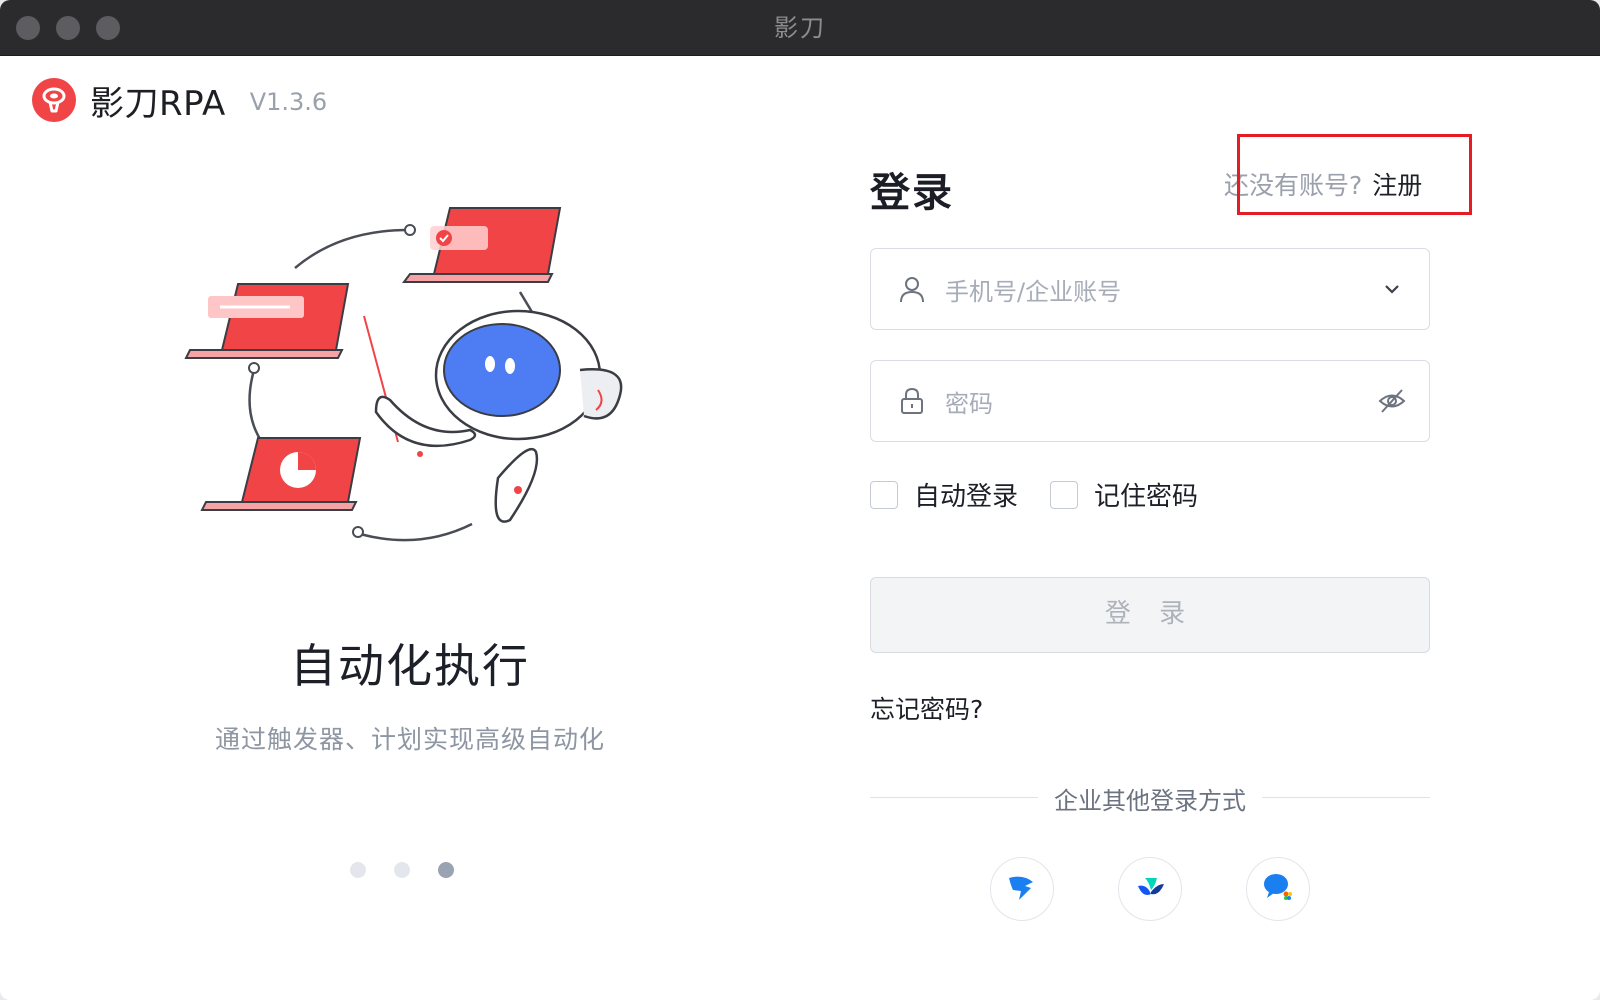  Describe the element at coordinates (926, 708) in the screenshot. I see `forgot-password-link: 忘记密码?` at that location.